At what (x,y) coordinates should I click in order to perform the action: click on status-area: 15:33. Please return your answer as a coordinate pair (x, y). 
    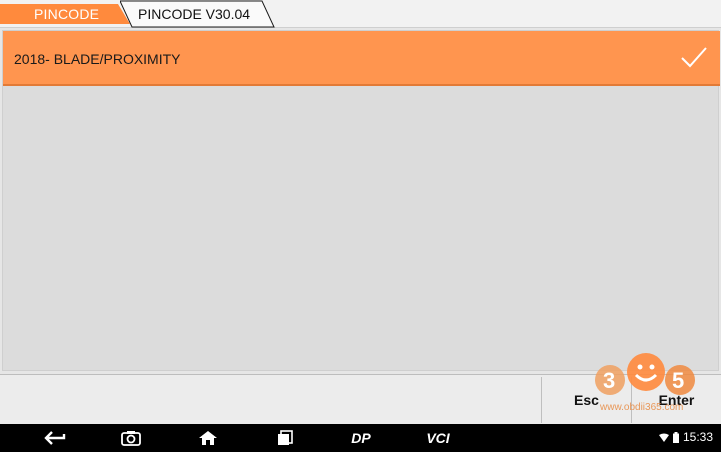
    Looking at the image, I should click on (685, 437).